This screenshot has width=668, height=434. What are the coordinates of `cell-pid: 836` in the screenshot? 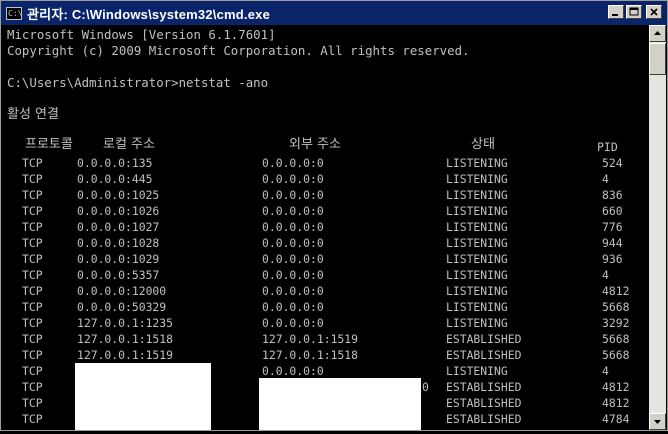 It's located at (612, 195).